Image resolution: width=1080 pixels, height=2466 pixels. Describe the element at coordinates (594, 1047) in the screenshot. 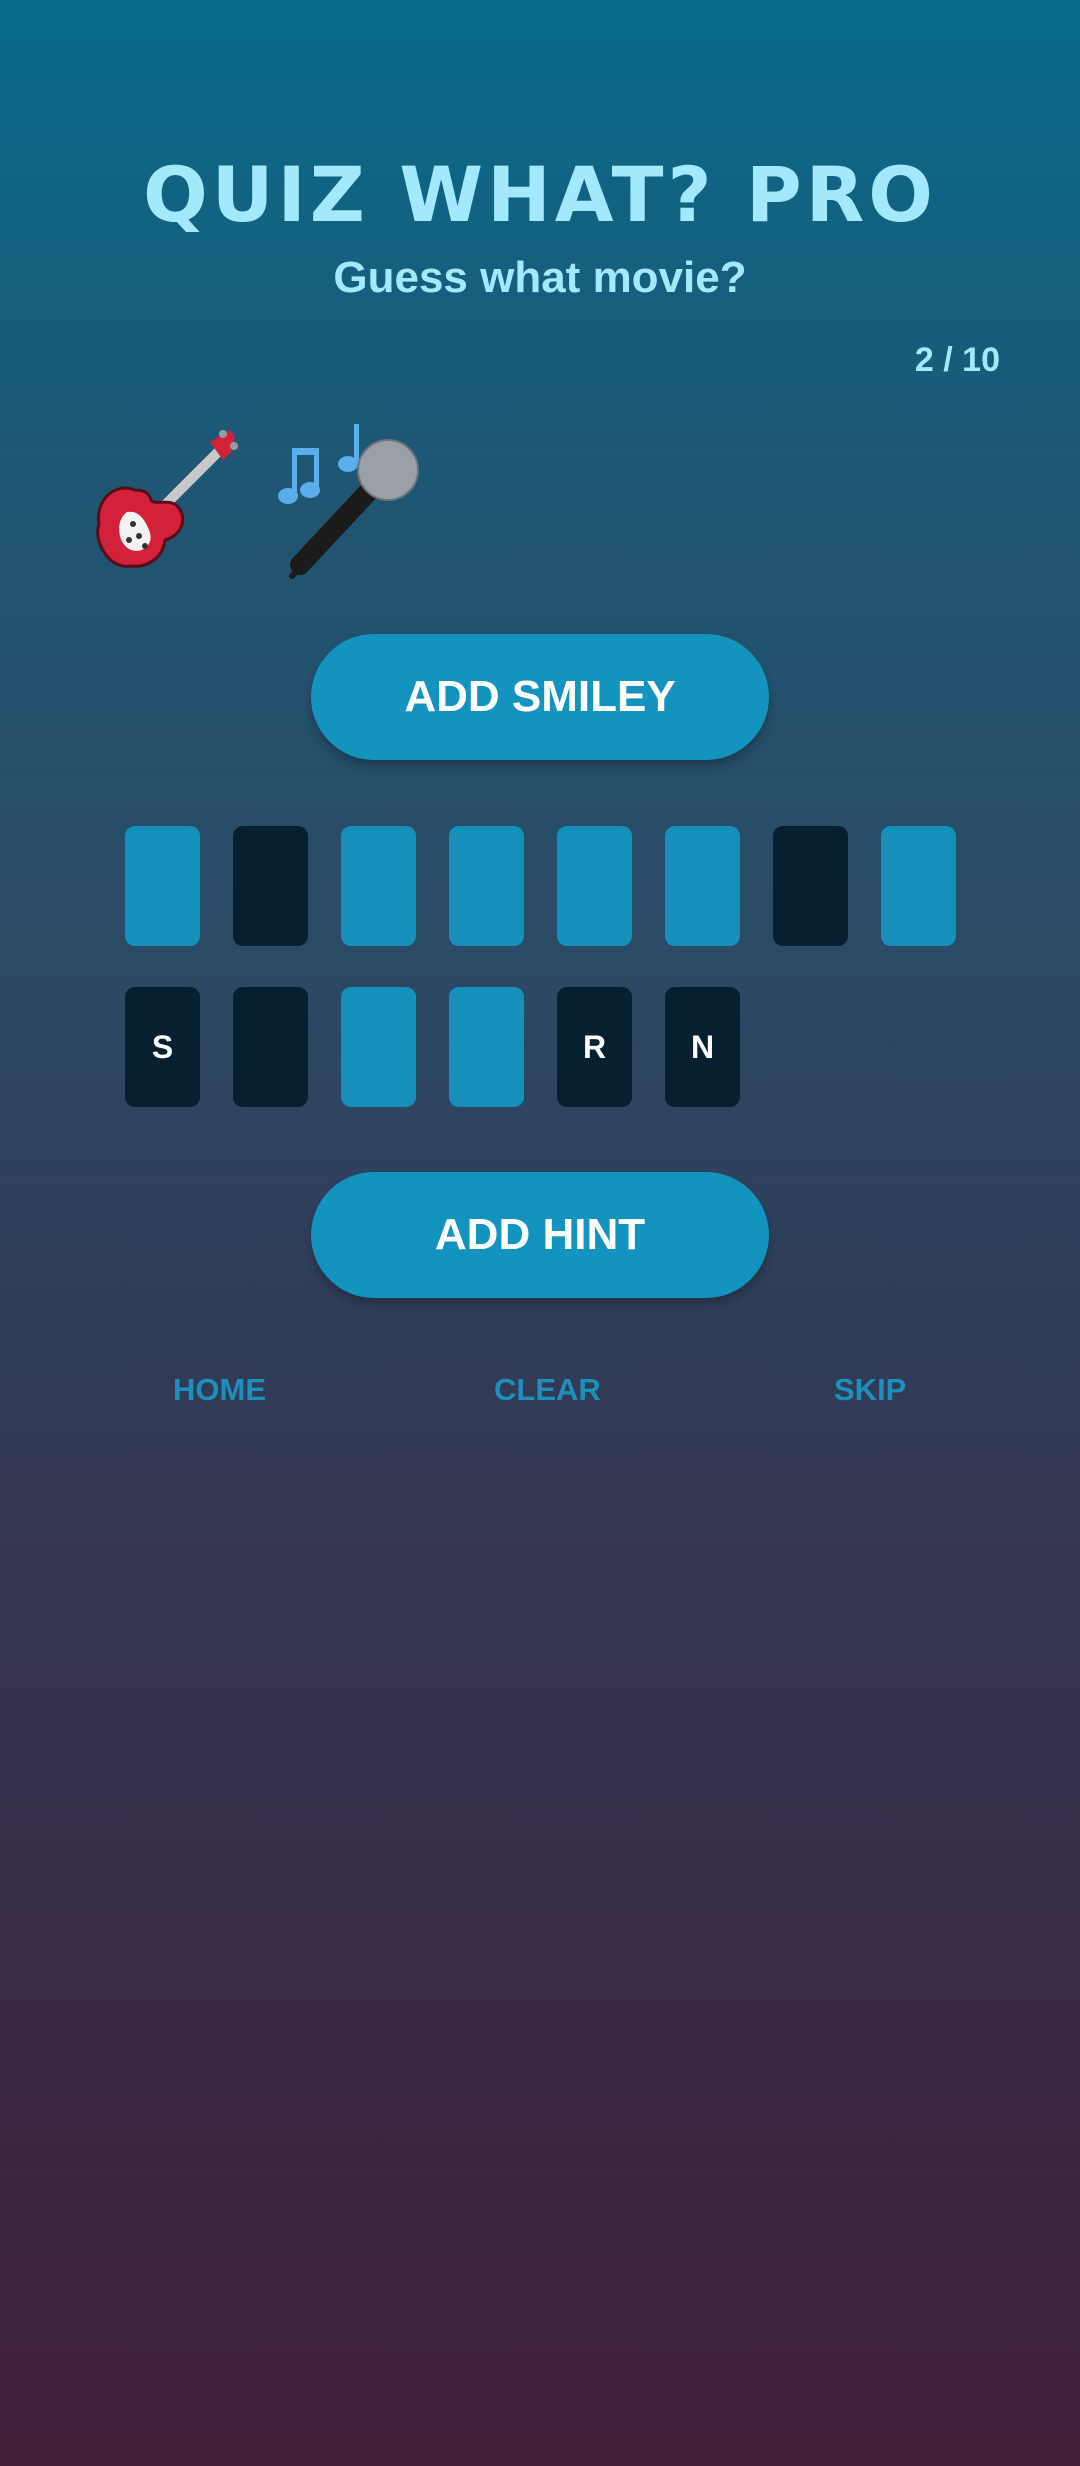

I see `answer-tile: R` at that location.